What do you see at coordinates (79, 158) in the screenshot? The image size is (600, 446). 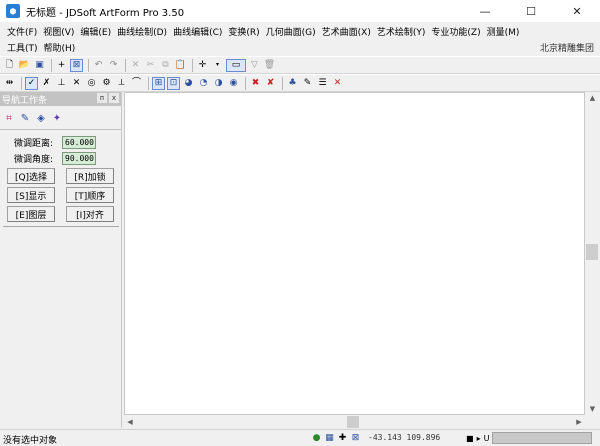 I see `fine-angle-input: 90.000` at bounding box center [79, 158].